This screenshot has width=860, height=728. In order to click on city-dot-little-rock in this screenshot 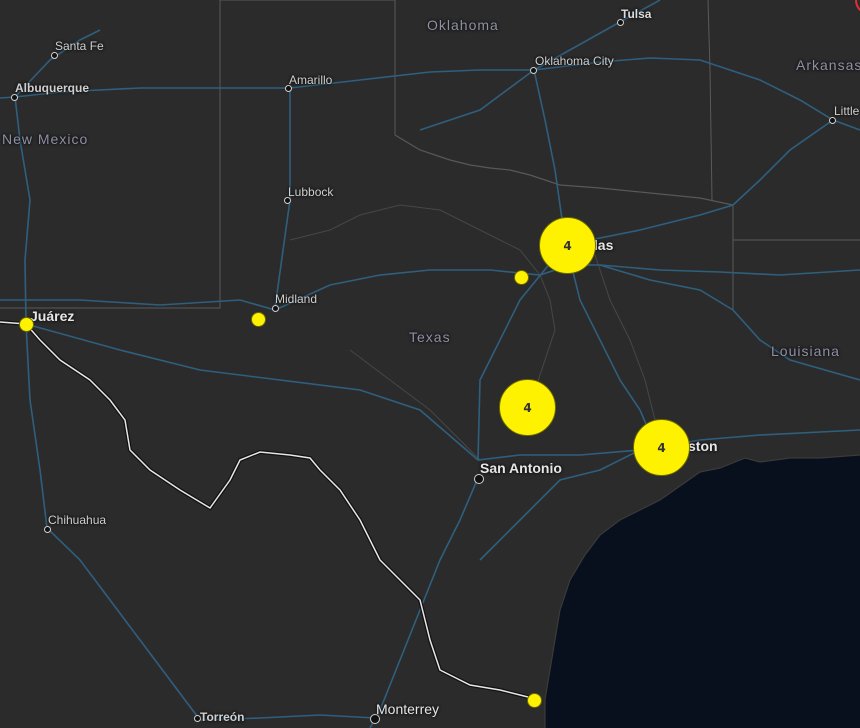, I will do `click(832, 120)`.